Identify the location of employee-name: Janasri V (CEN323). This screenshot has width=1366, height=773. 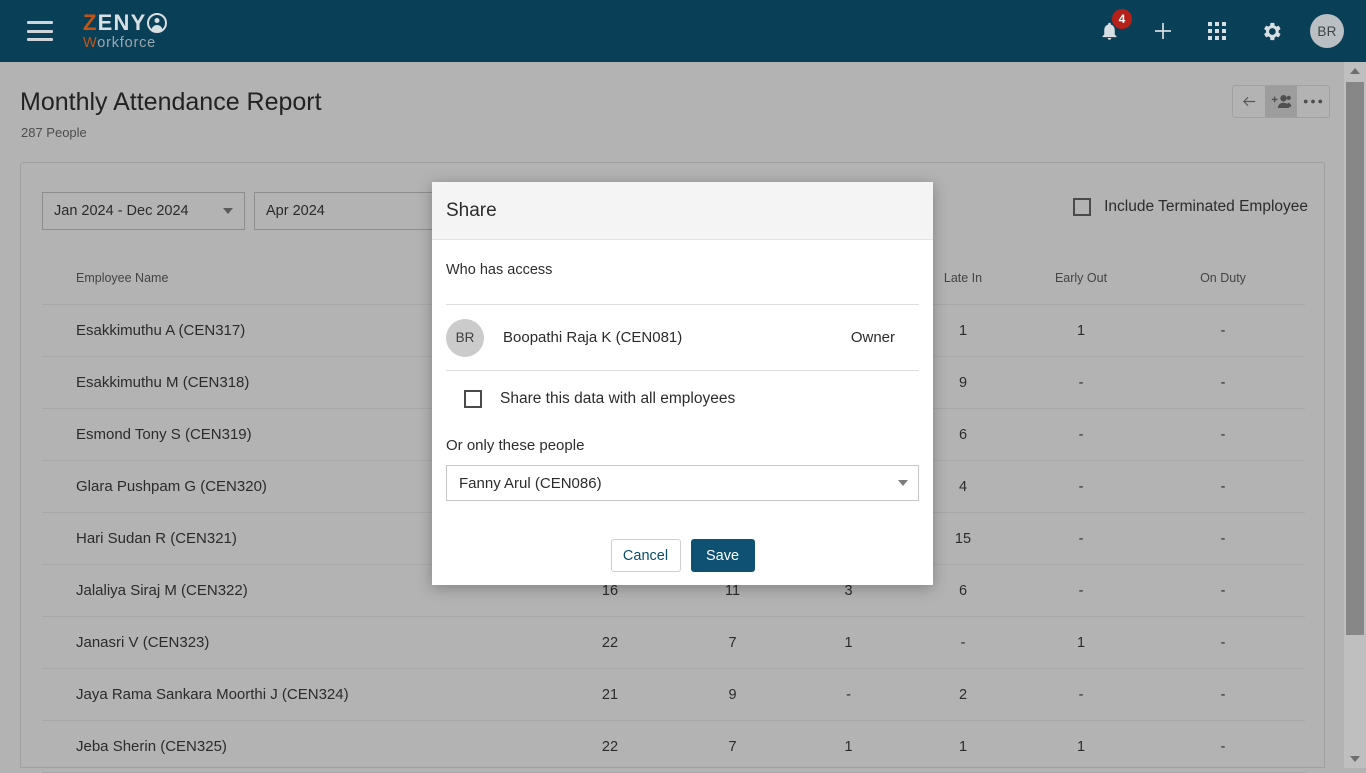
(143, 642).